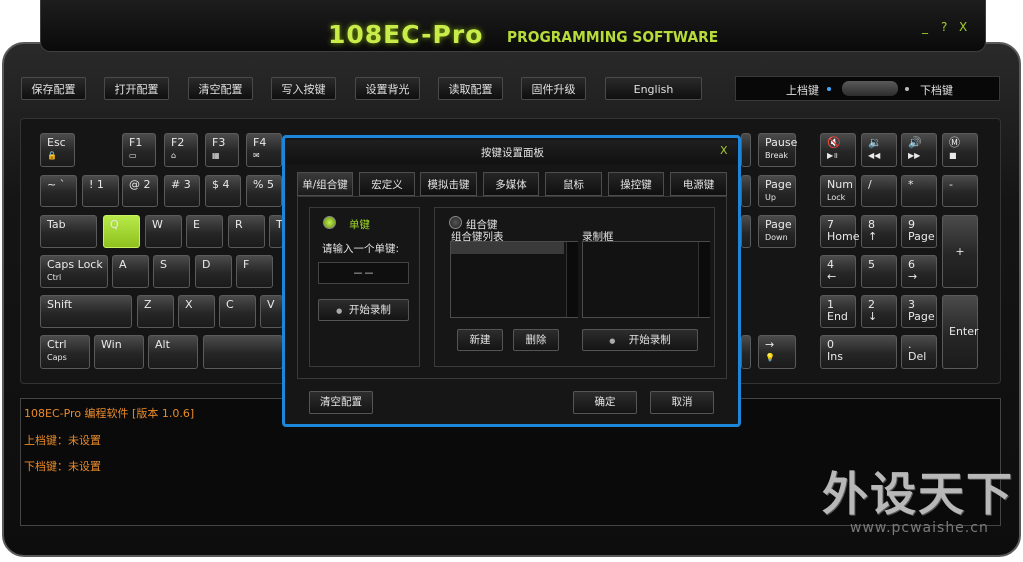 The width and height of the screenshot is (1023, 562). Describe the element at coordinates (919, 271) in the screenshot. I see `key-num-6: 6 →` at that location.